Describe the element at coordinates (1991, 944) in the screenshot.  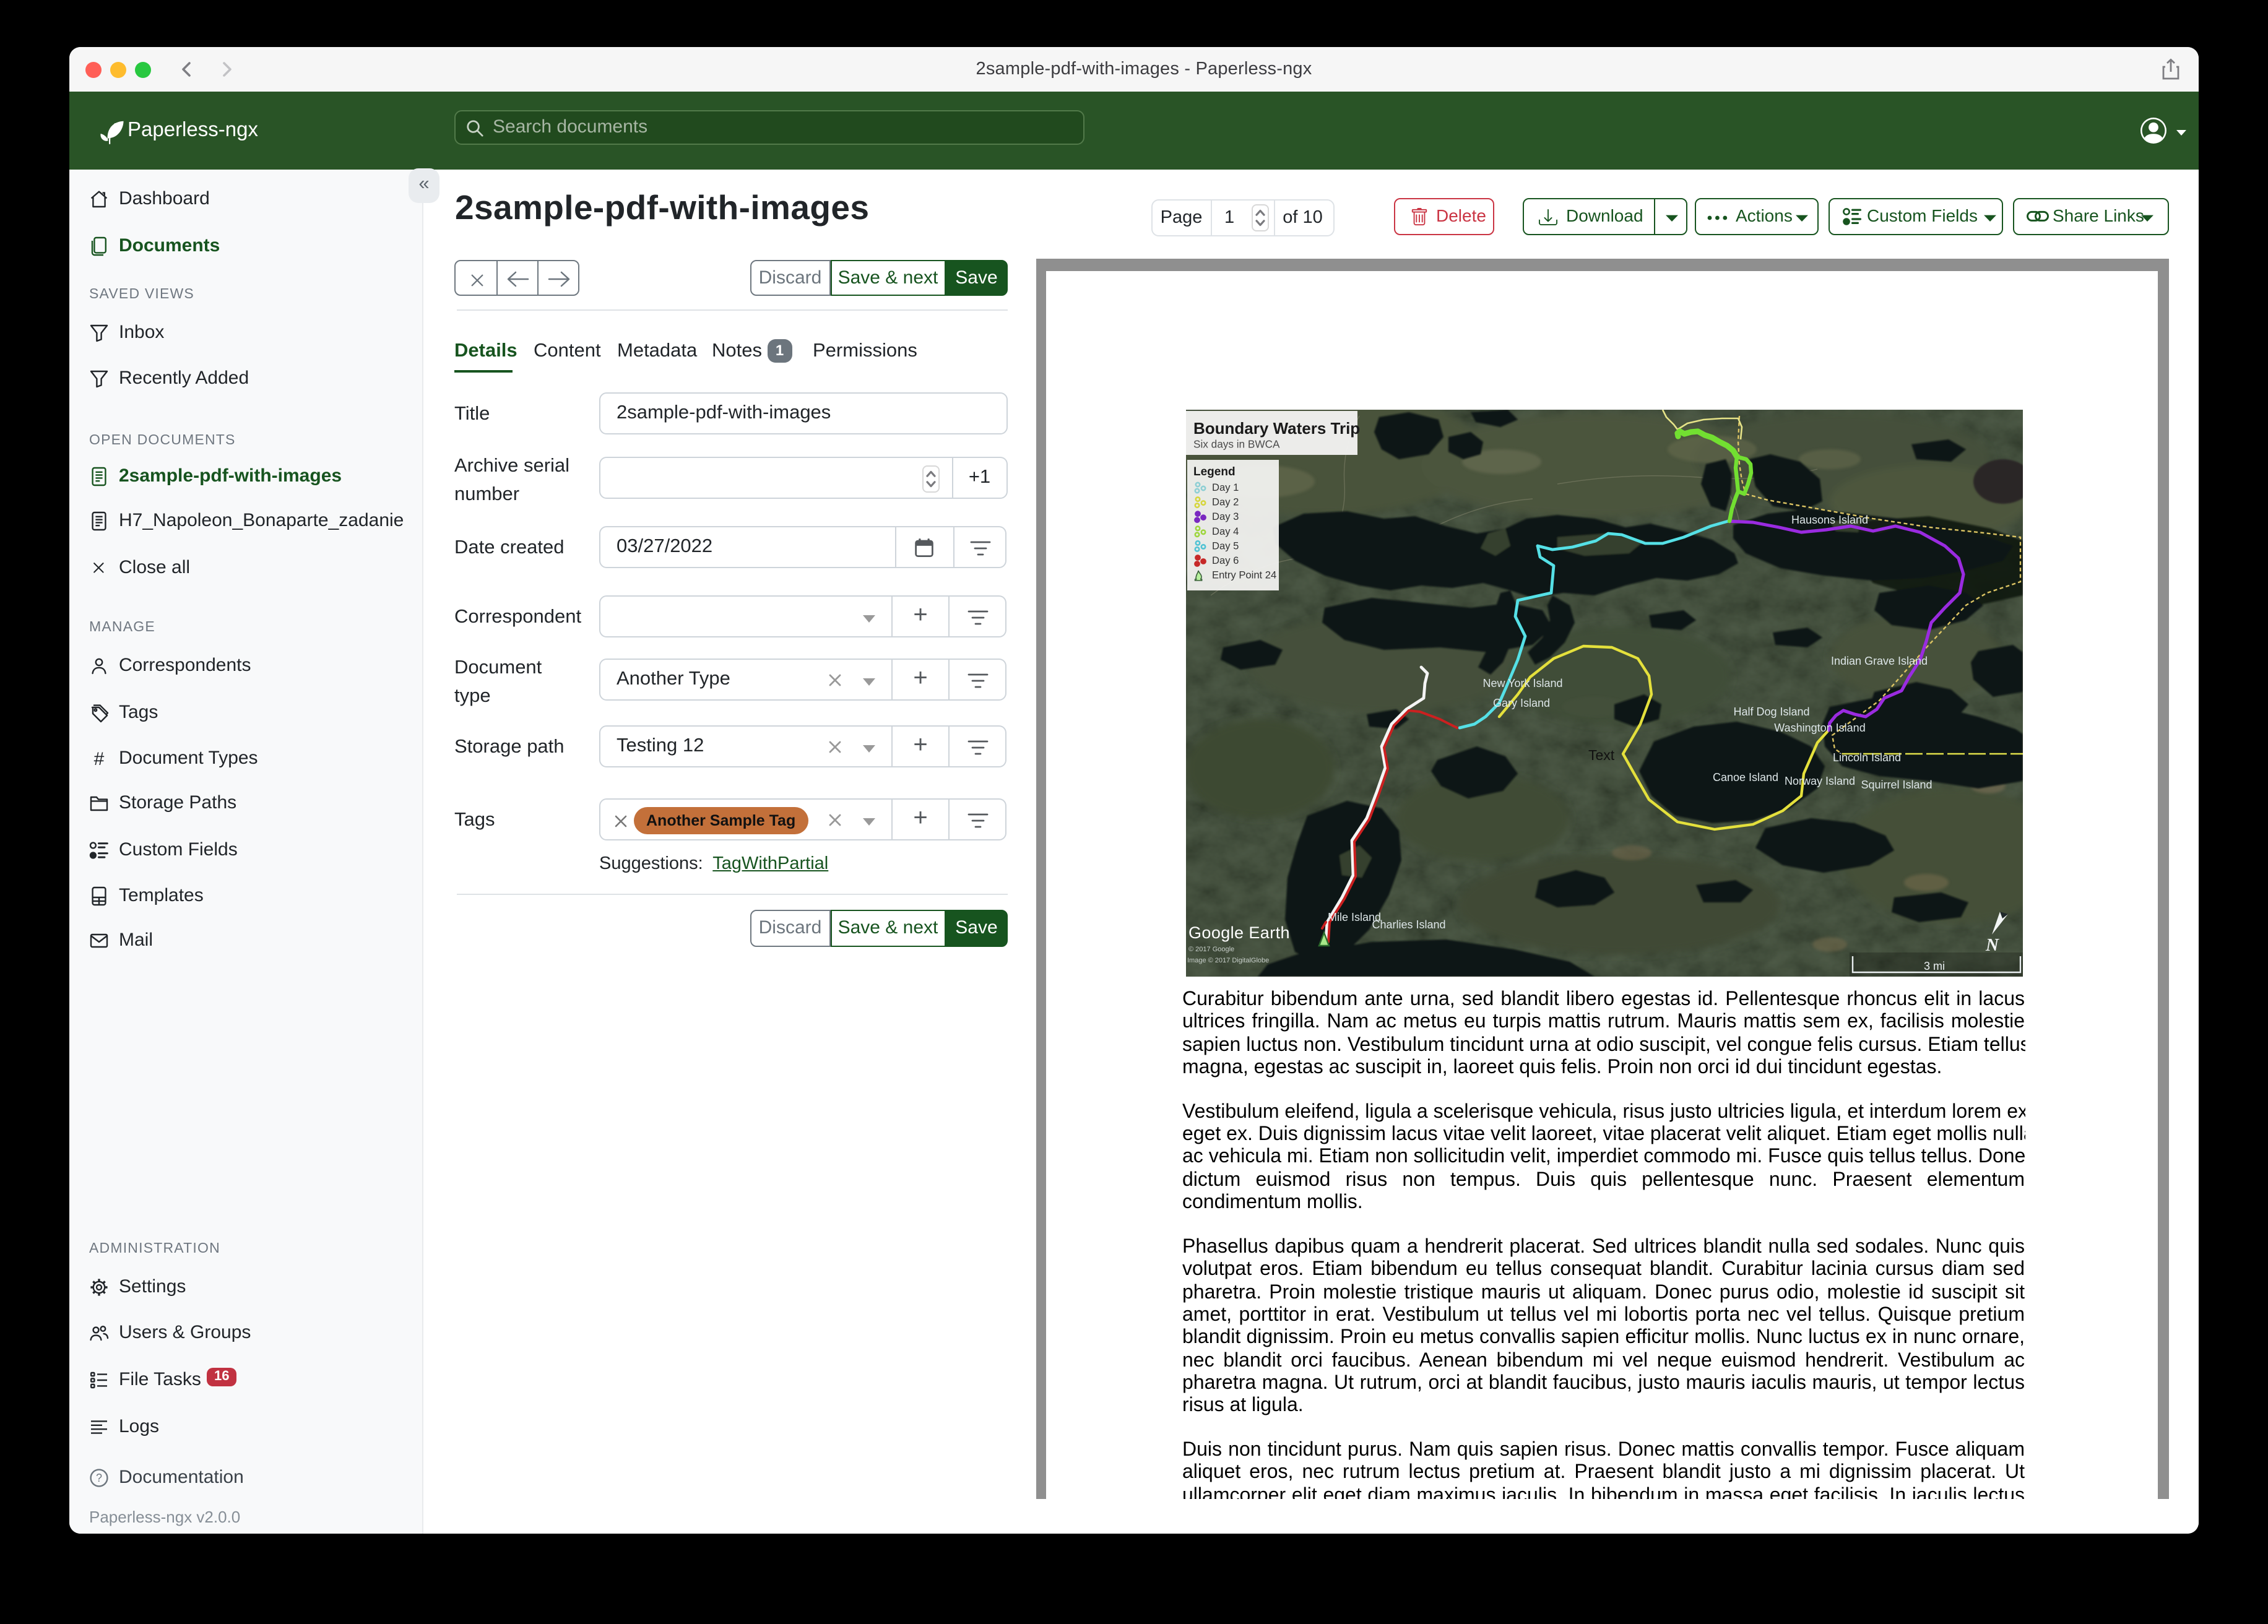
I see `svg-text: N` at that location.